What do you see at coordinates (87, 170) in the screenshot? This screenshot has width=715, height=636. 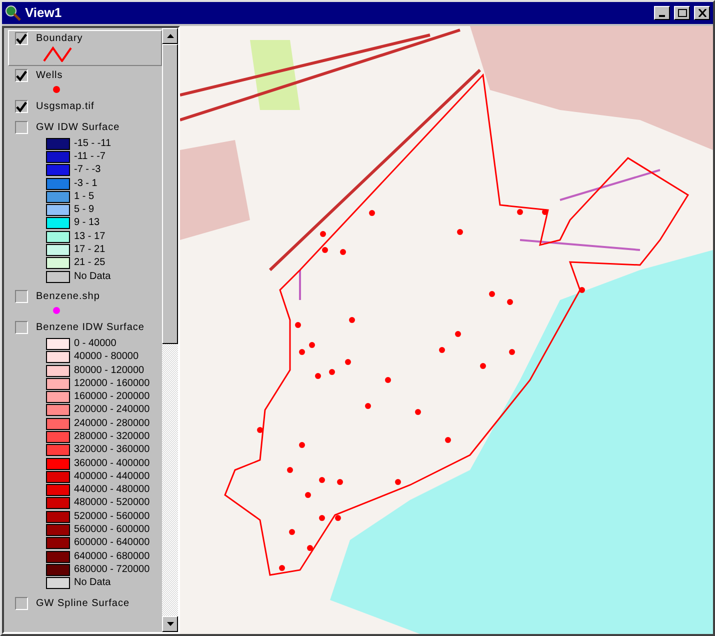 I see `class-label: -7 - -3` at bounding box center [87, 170].